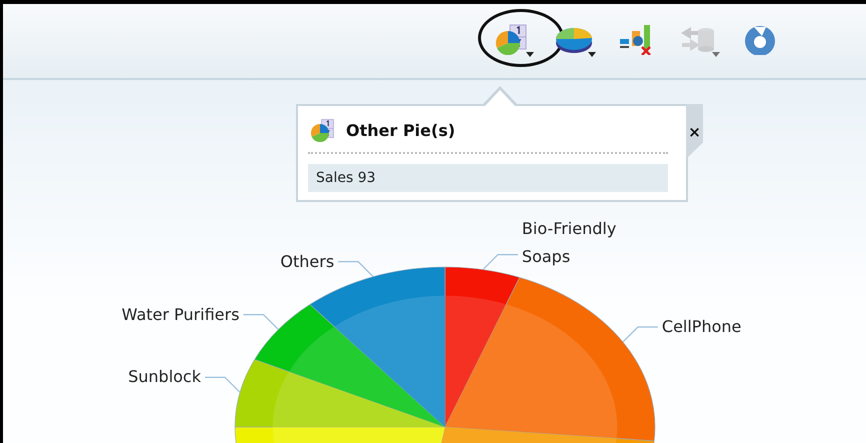 The image size is (866, 443). I want to click on popup-list-item: Sales 93, so click(488, 178).